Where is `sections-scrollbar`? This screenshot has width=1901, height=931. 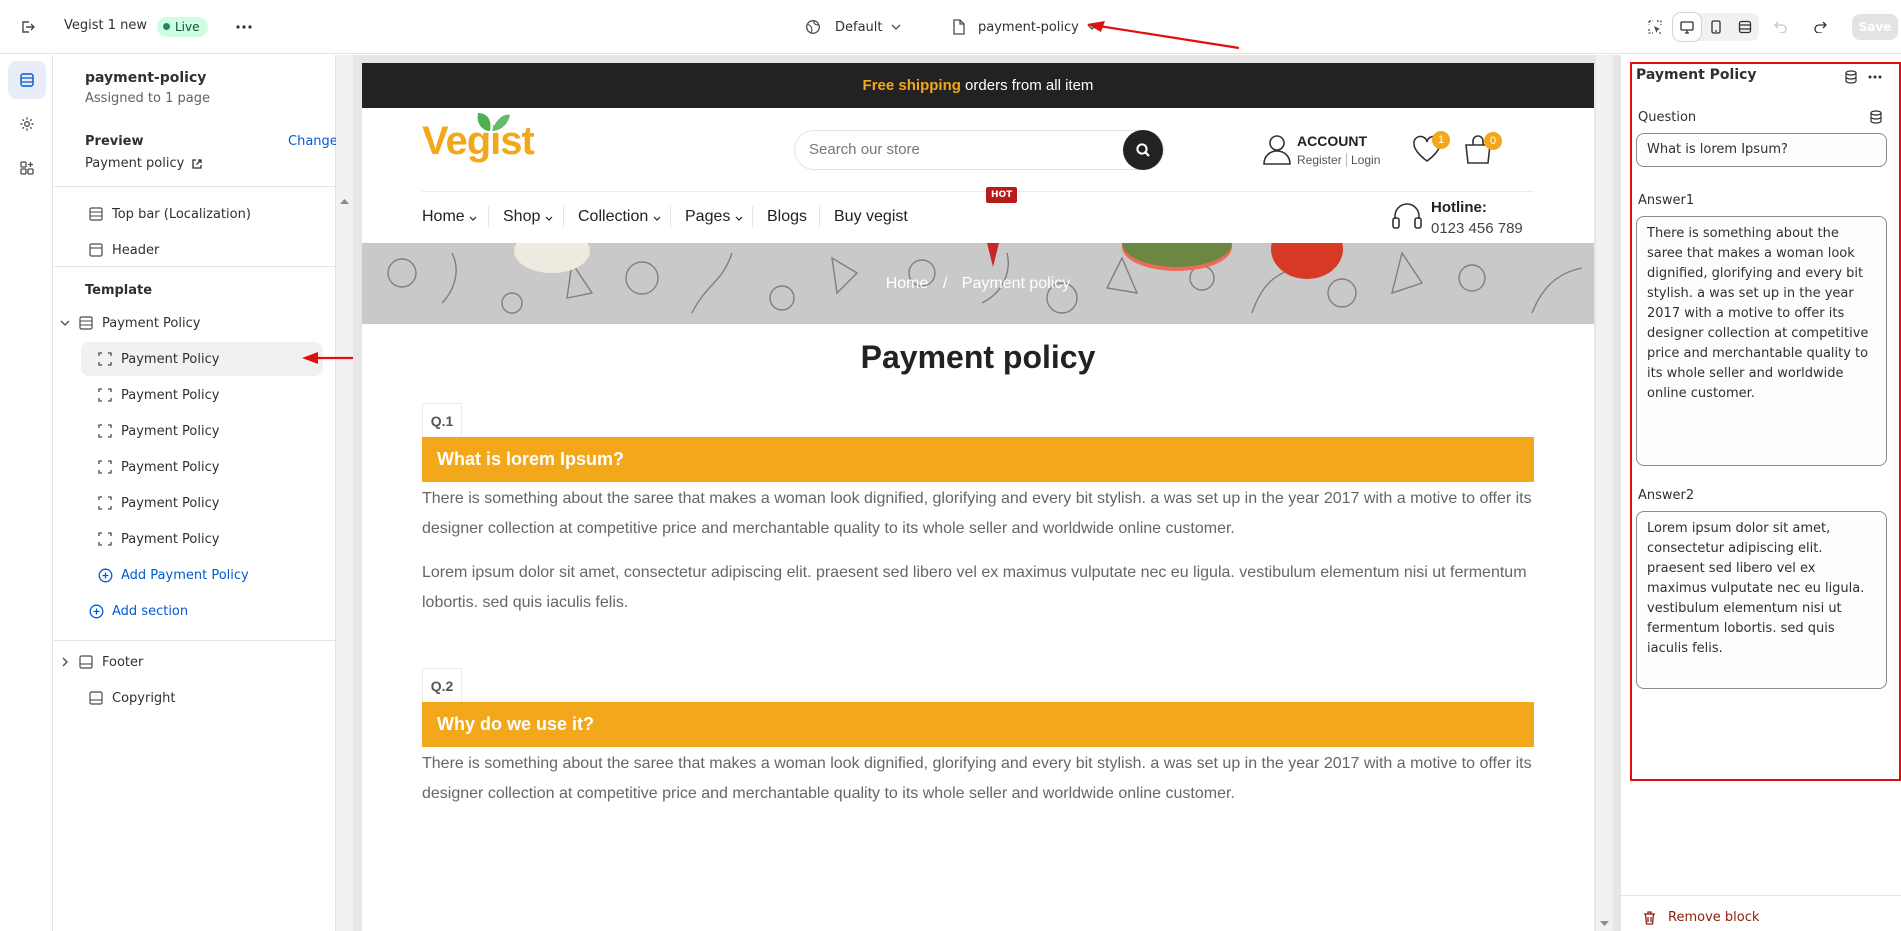 sections-scrollbar is located at coordinates (344, 493).